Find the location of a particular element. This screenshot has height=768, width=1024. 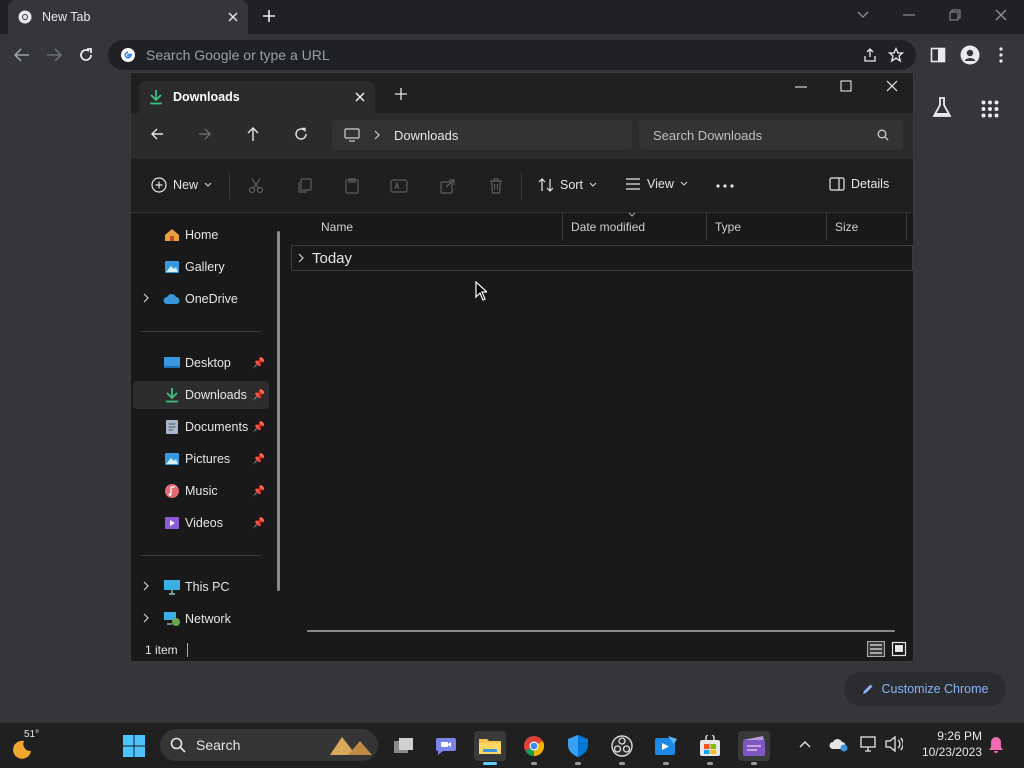

details-view-icon is located at coordinates (876, 649).